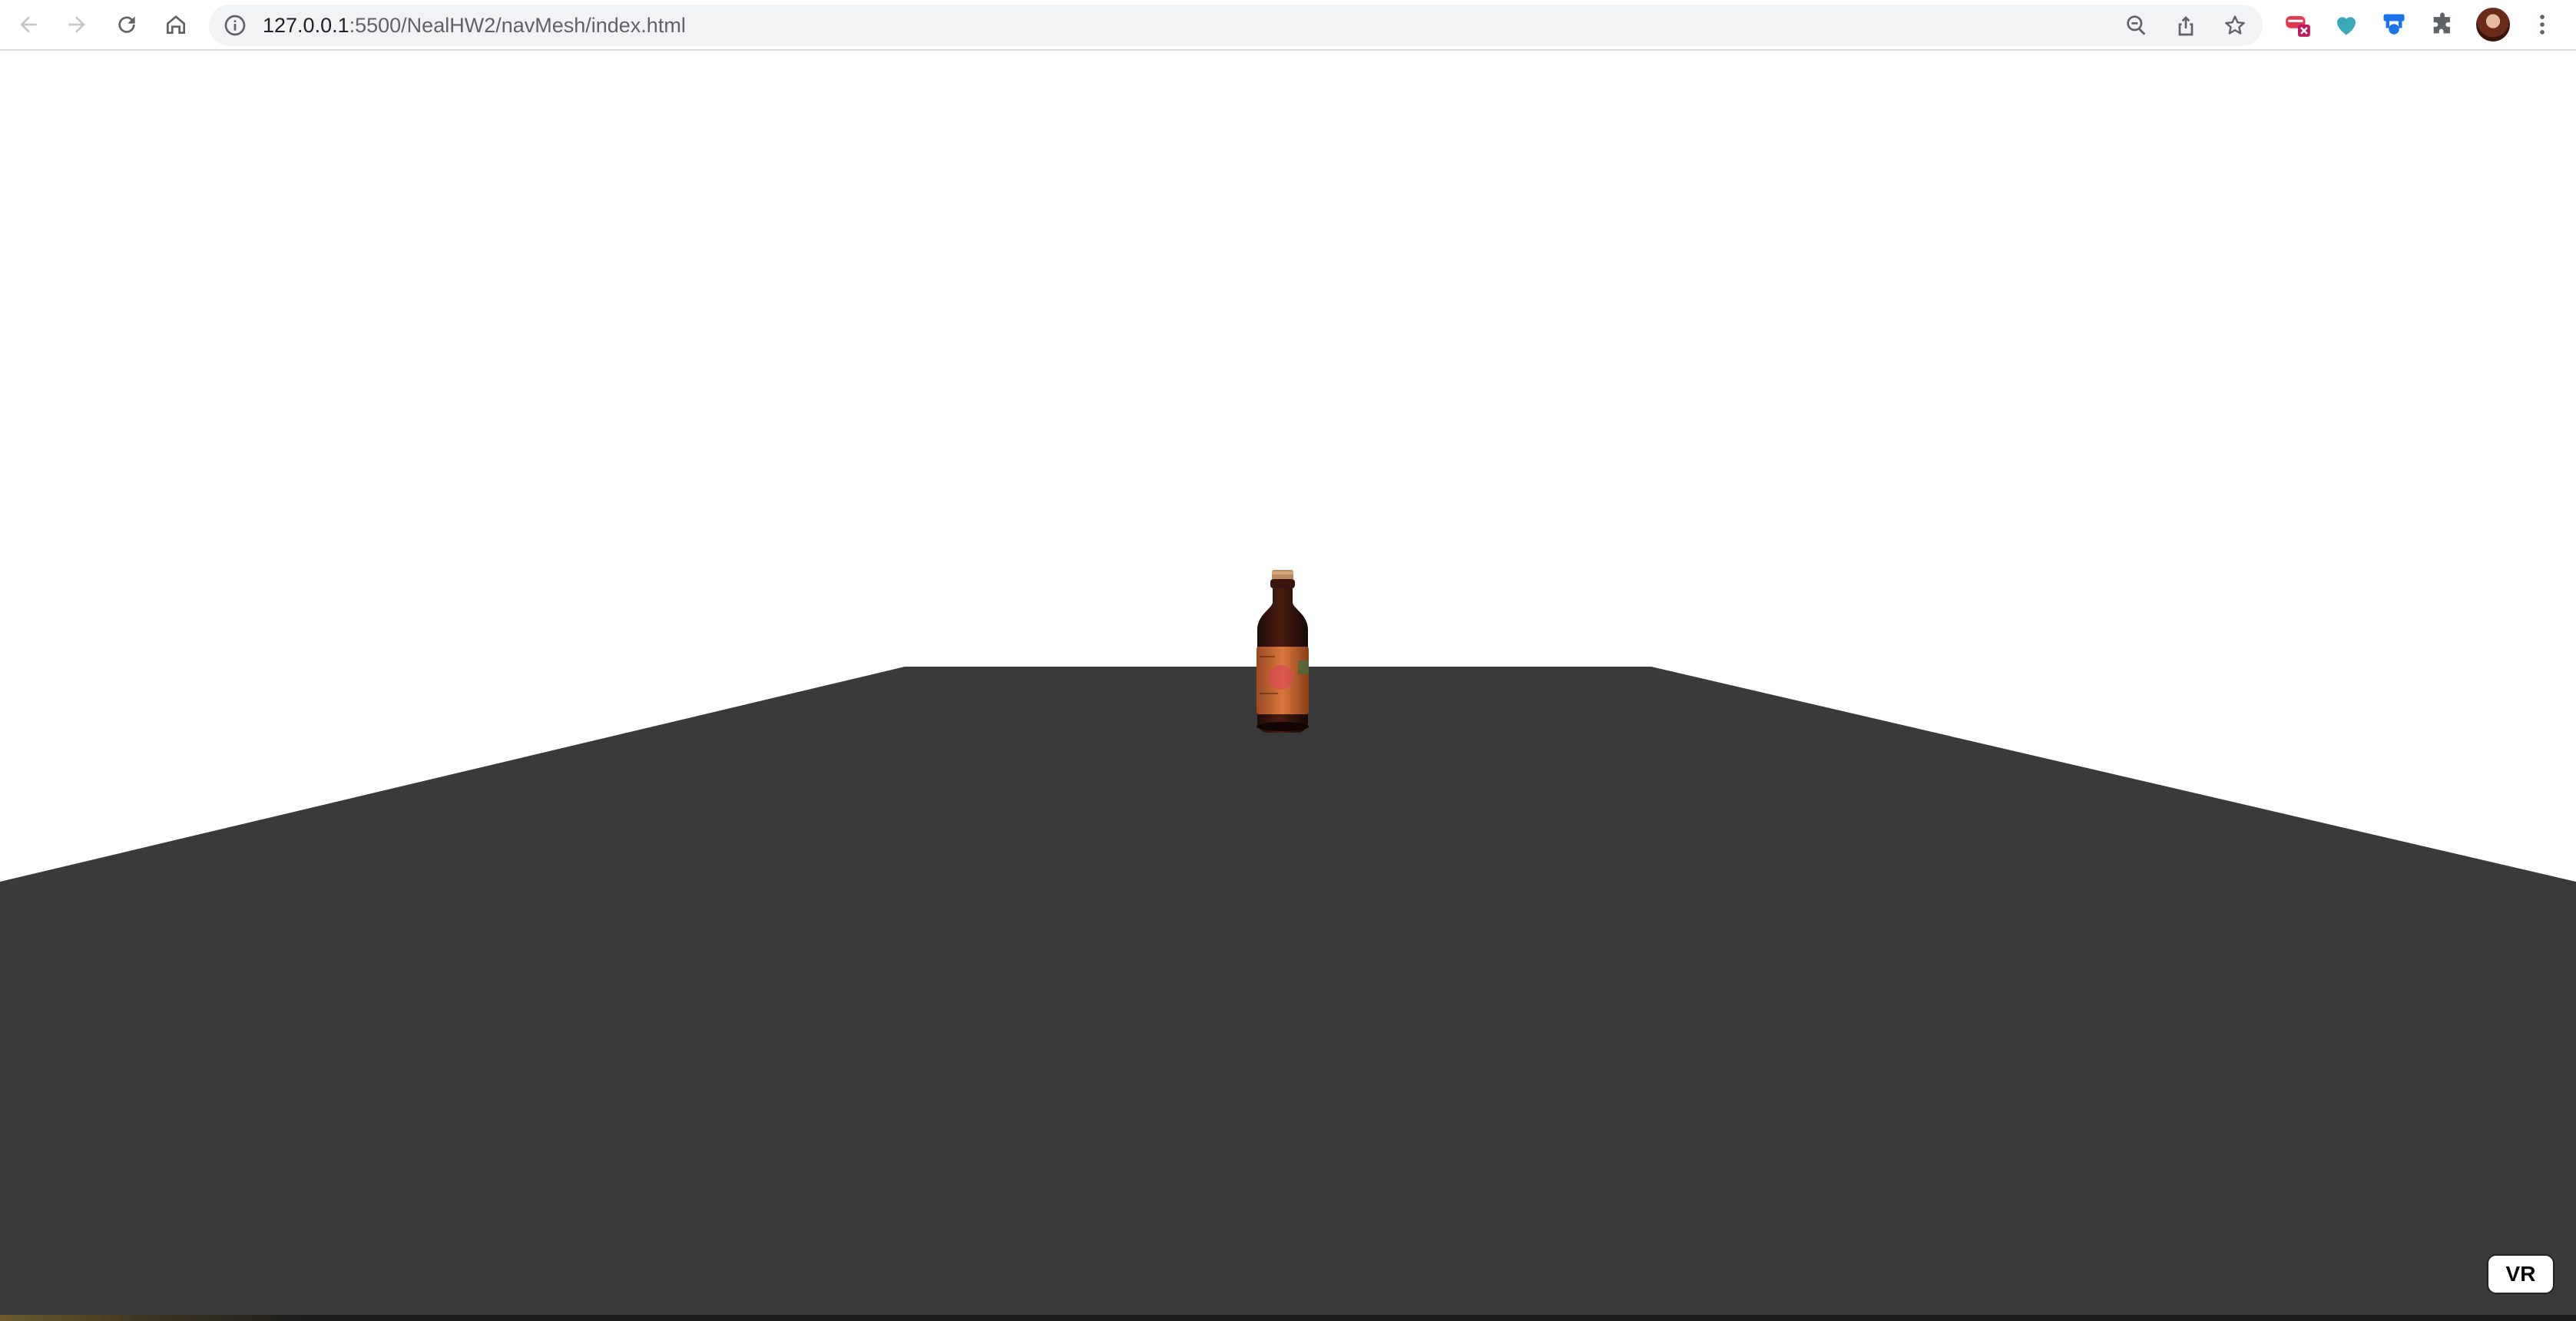 The width and height of the screenshot is (2576, 1321). I want to click on bottle-model, so click(1283, 651).